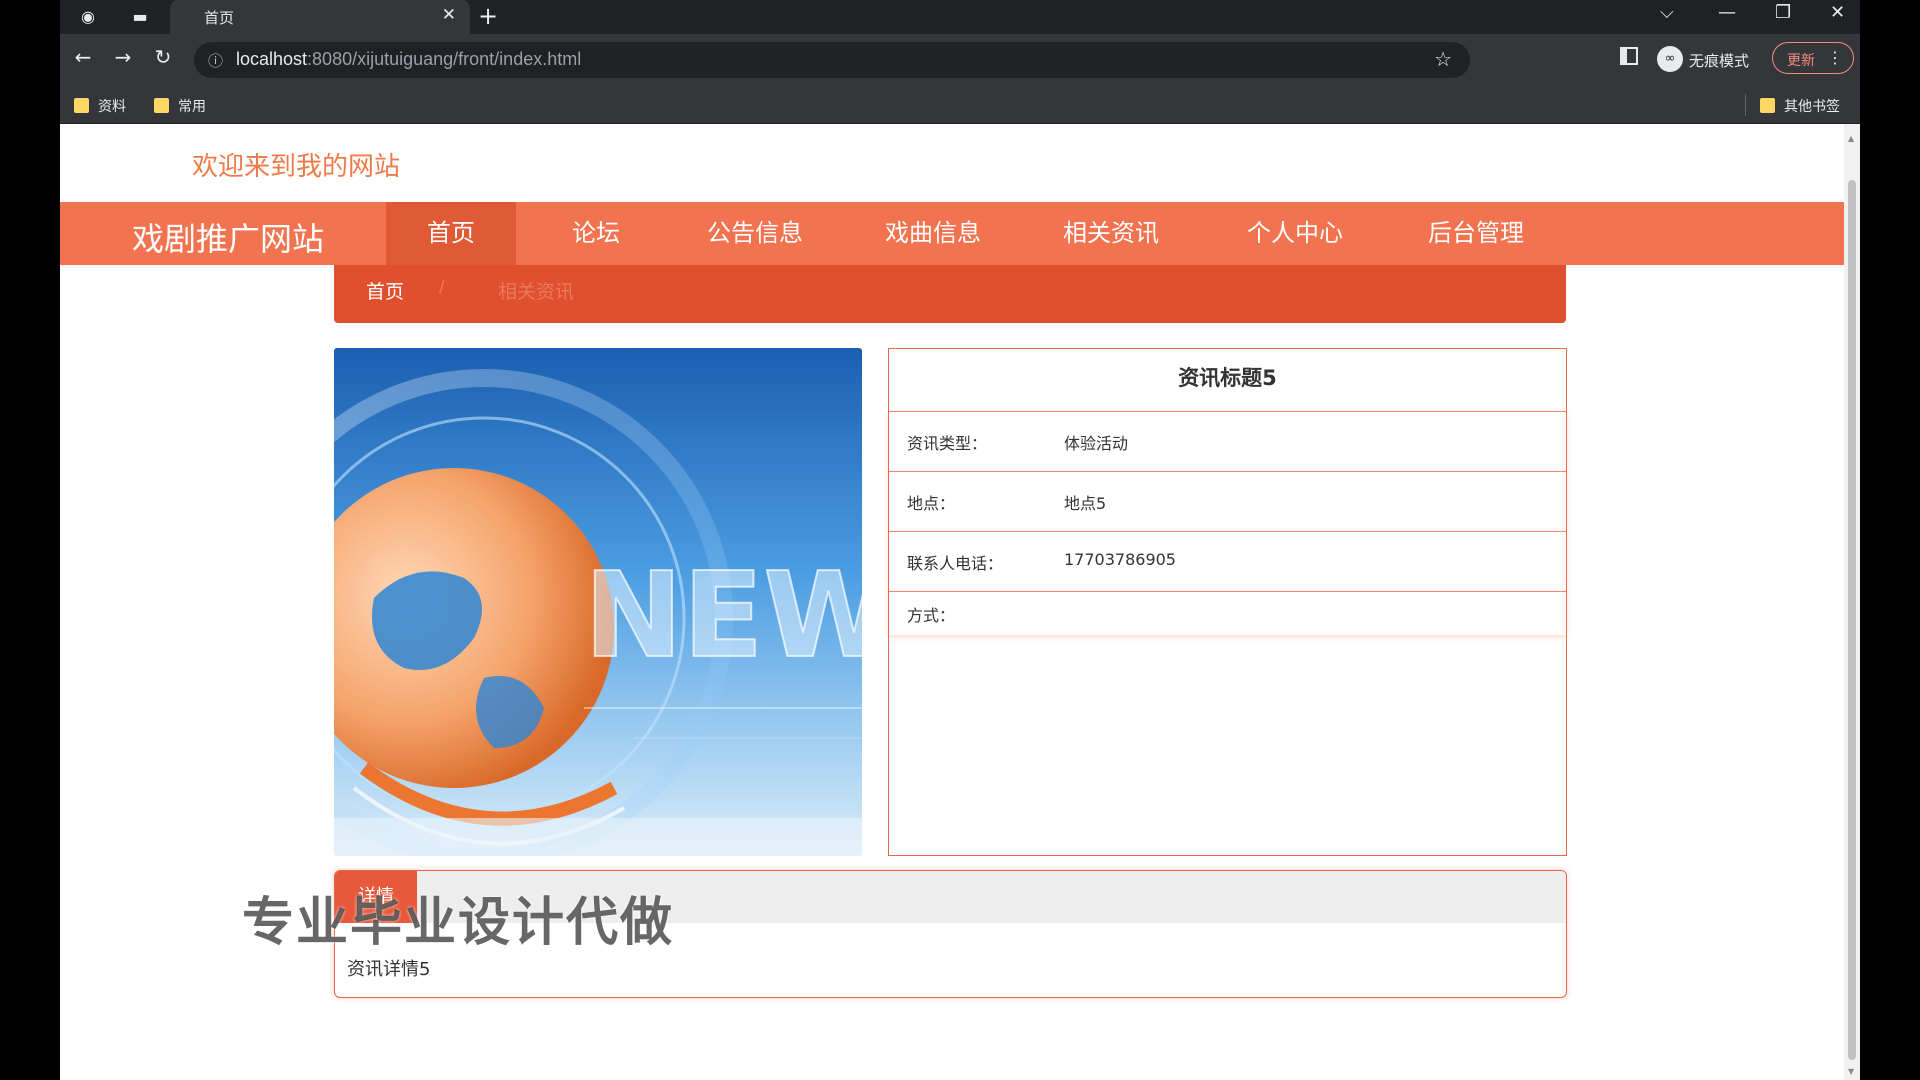 This screenshot has height=1080, width=1920. Describe the element at coordinates (320, 17) in the screenshot. I see `browser-tab-active: 首页 ✕` at that location.